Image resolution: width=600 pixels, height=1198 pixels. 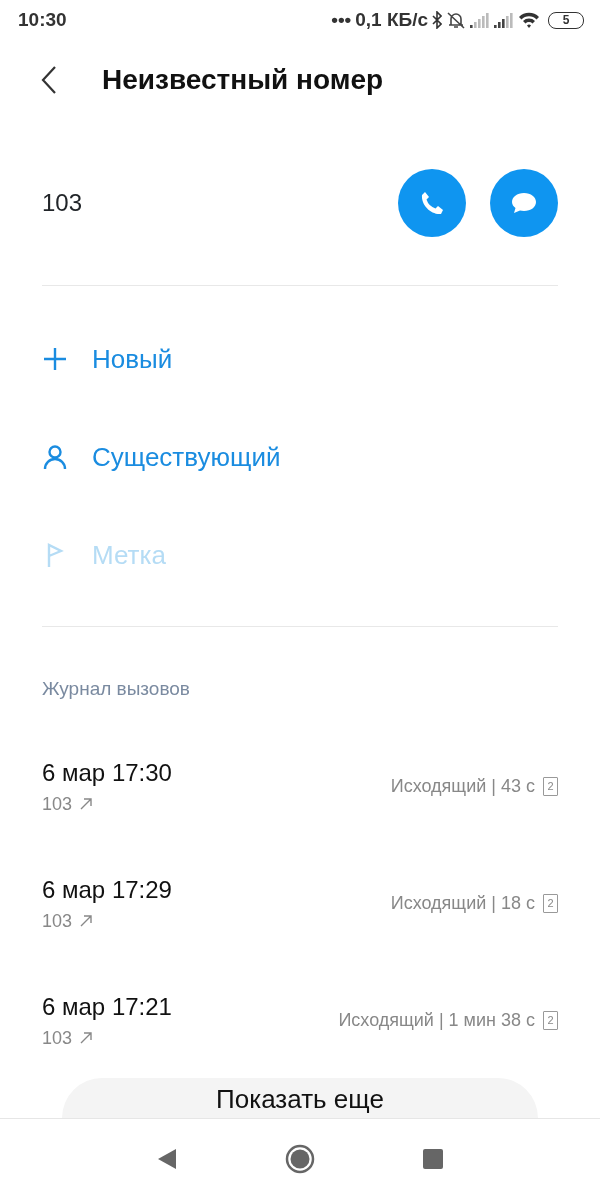 What do you see at coordinates (107, 772) in the screenshot?
I see `call-time: 6 мар 17:30` at bounding box center [107, 772].